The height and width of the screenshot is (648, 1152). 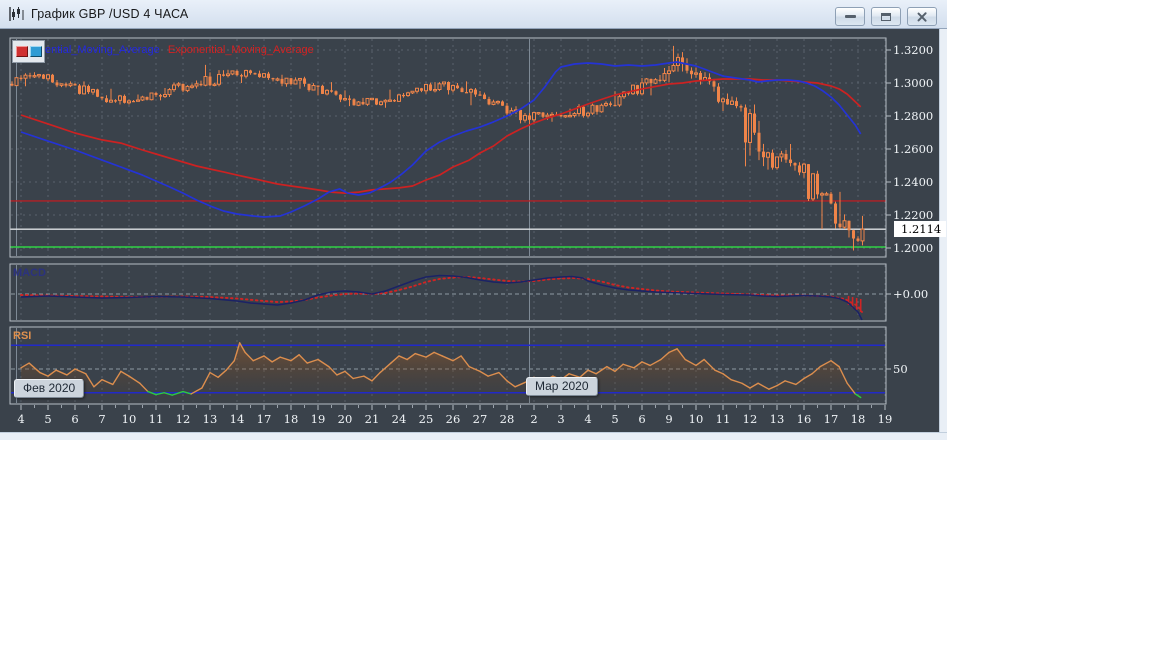 I want to click on date-tick-label: 7, so click(x=101, y=419).